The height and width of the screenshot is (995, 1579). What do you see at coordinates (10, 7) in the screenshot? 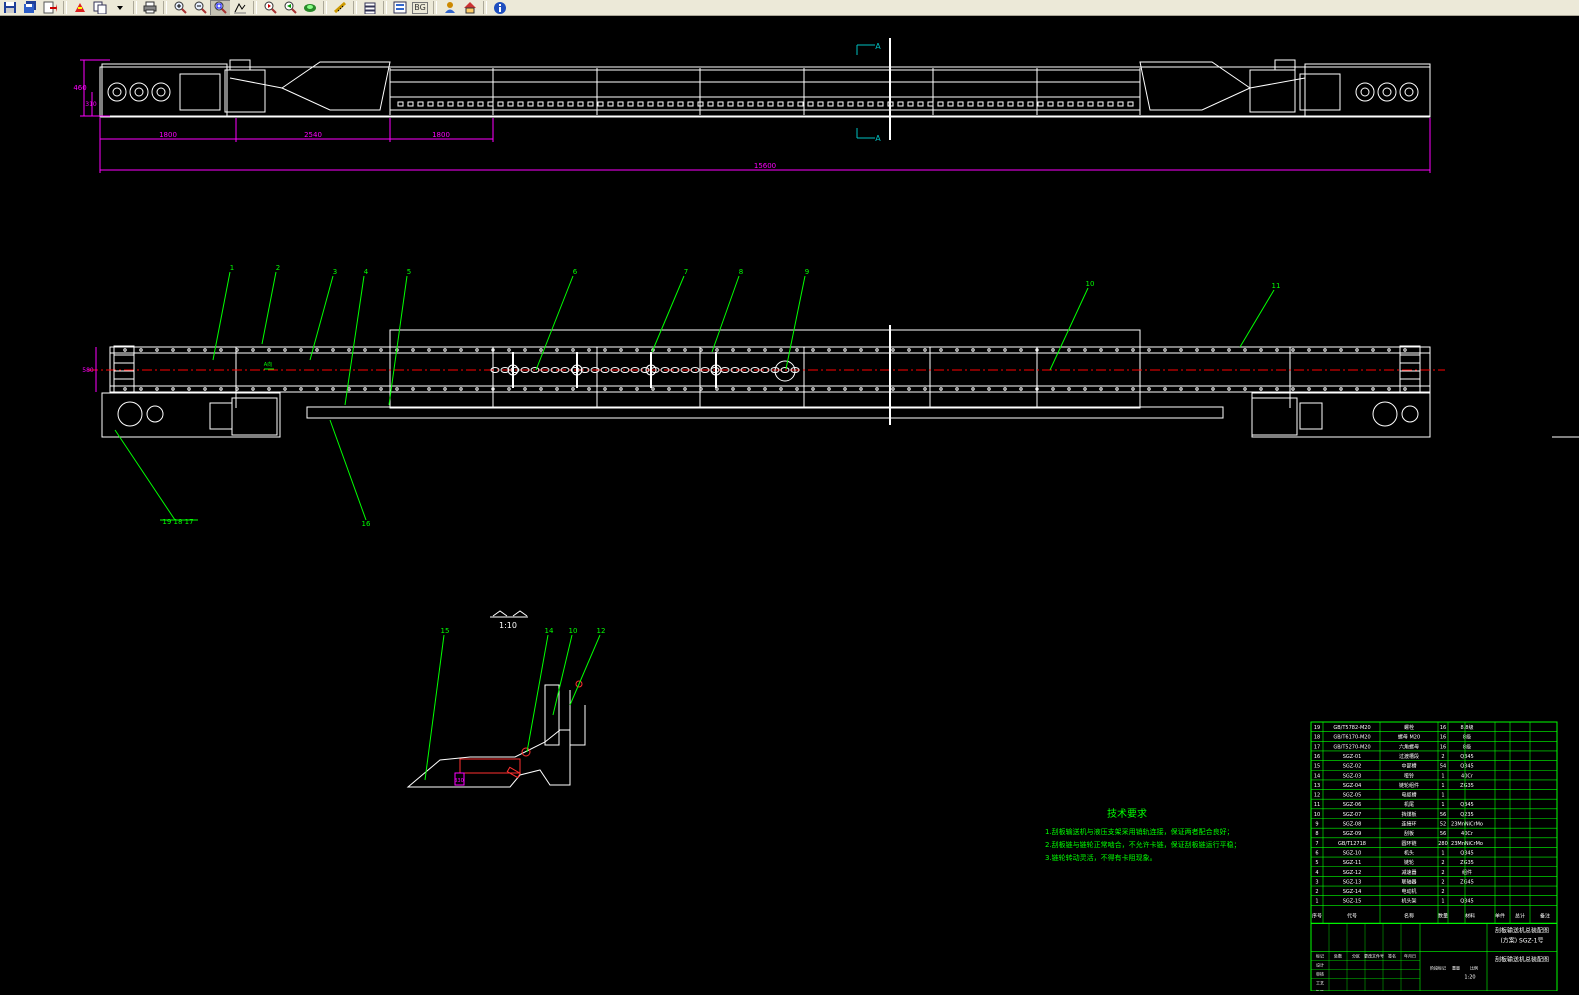
I see `save-button` at bounding box center [10, 7].